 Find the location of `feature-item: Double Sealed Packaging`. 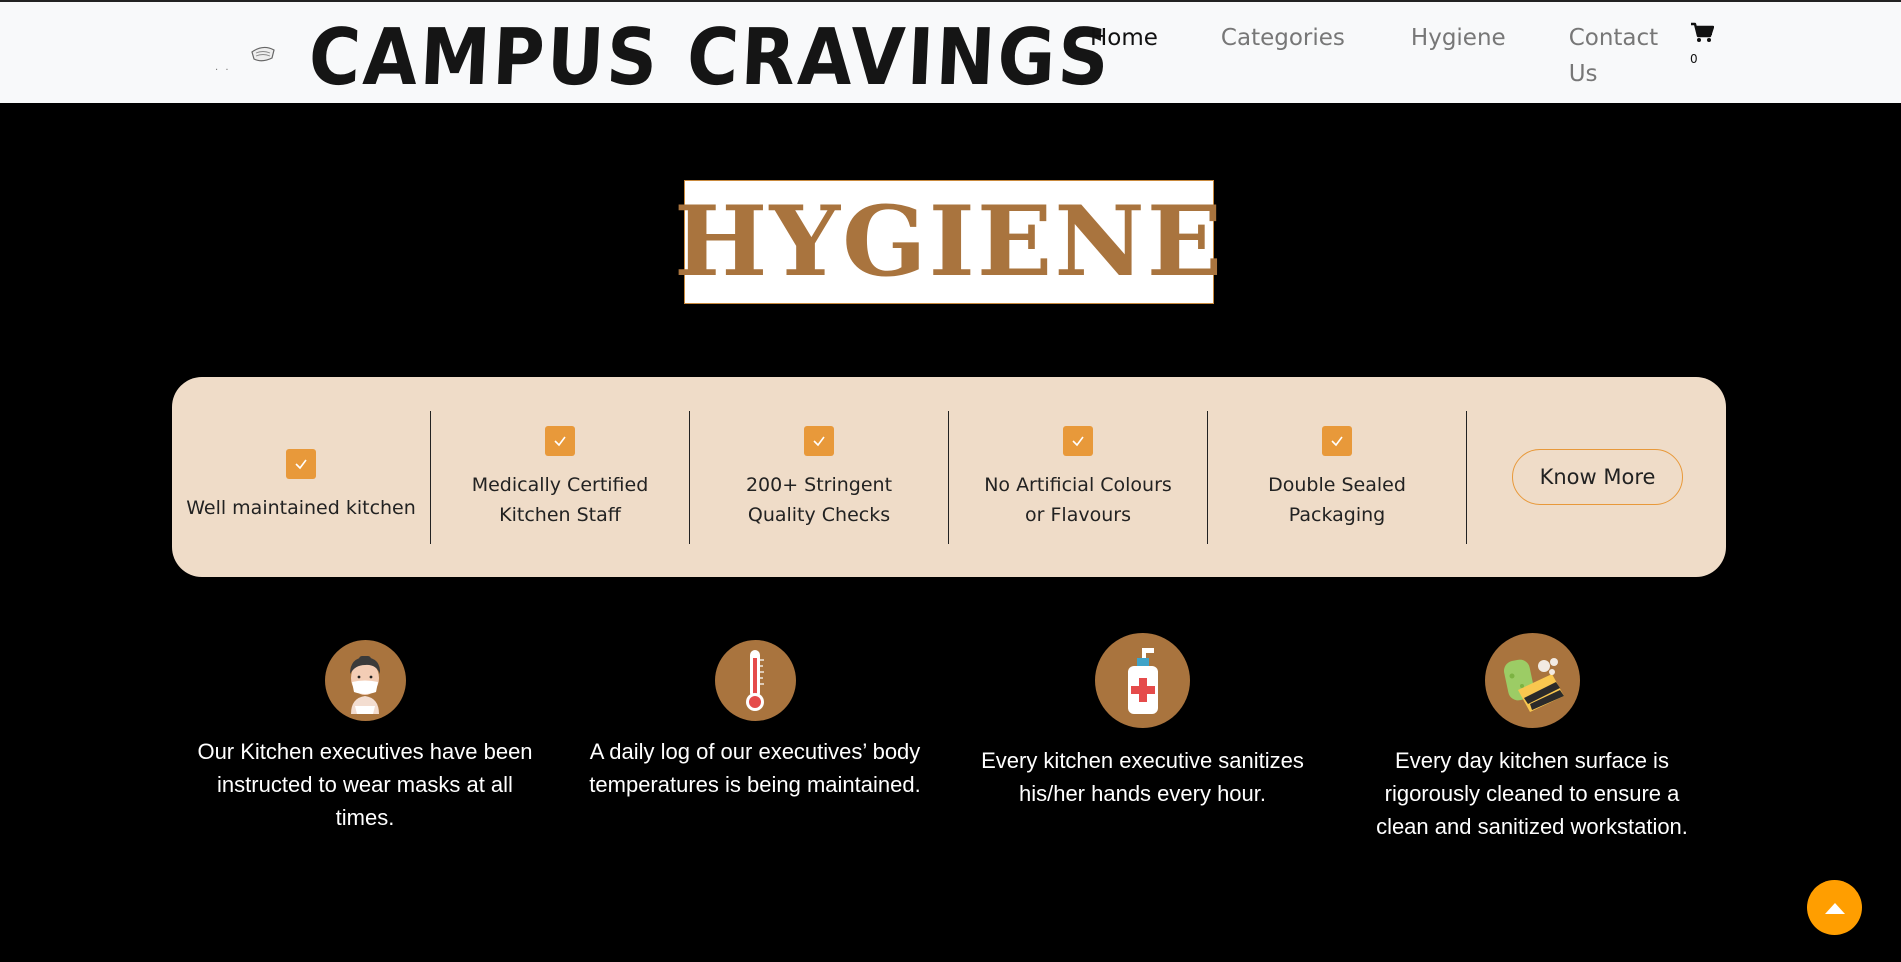

feature-item: Double Sealed Packaging is located at coordinates (1337, 477).